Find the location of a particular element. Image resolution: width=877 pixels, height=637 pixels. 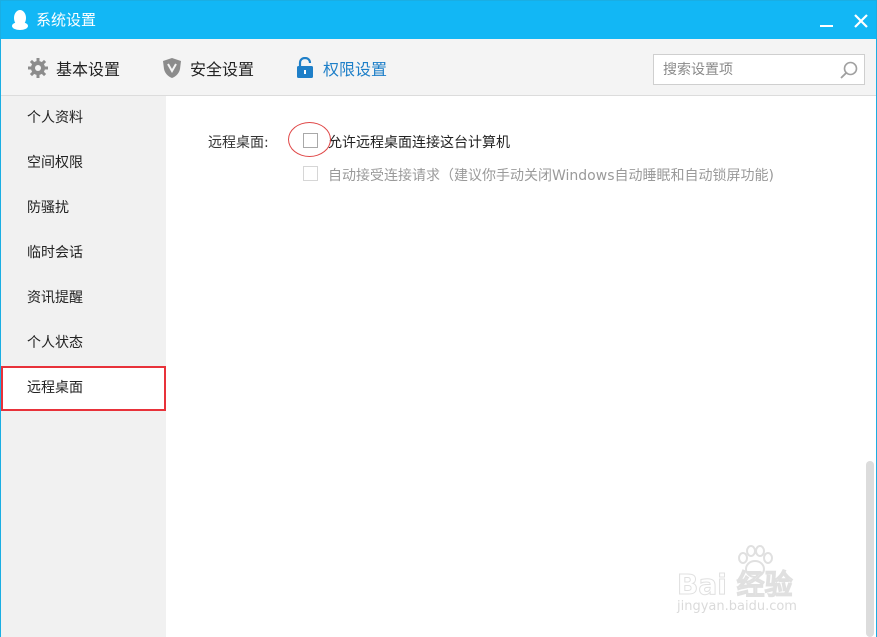

tab-security-settings: 安全设置 is located at coordinates (207, 68).